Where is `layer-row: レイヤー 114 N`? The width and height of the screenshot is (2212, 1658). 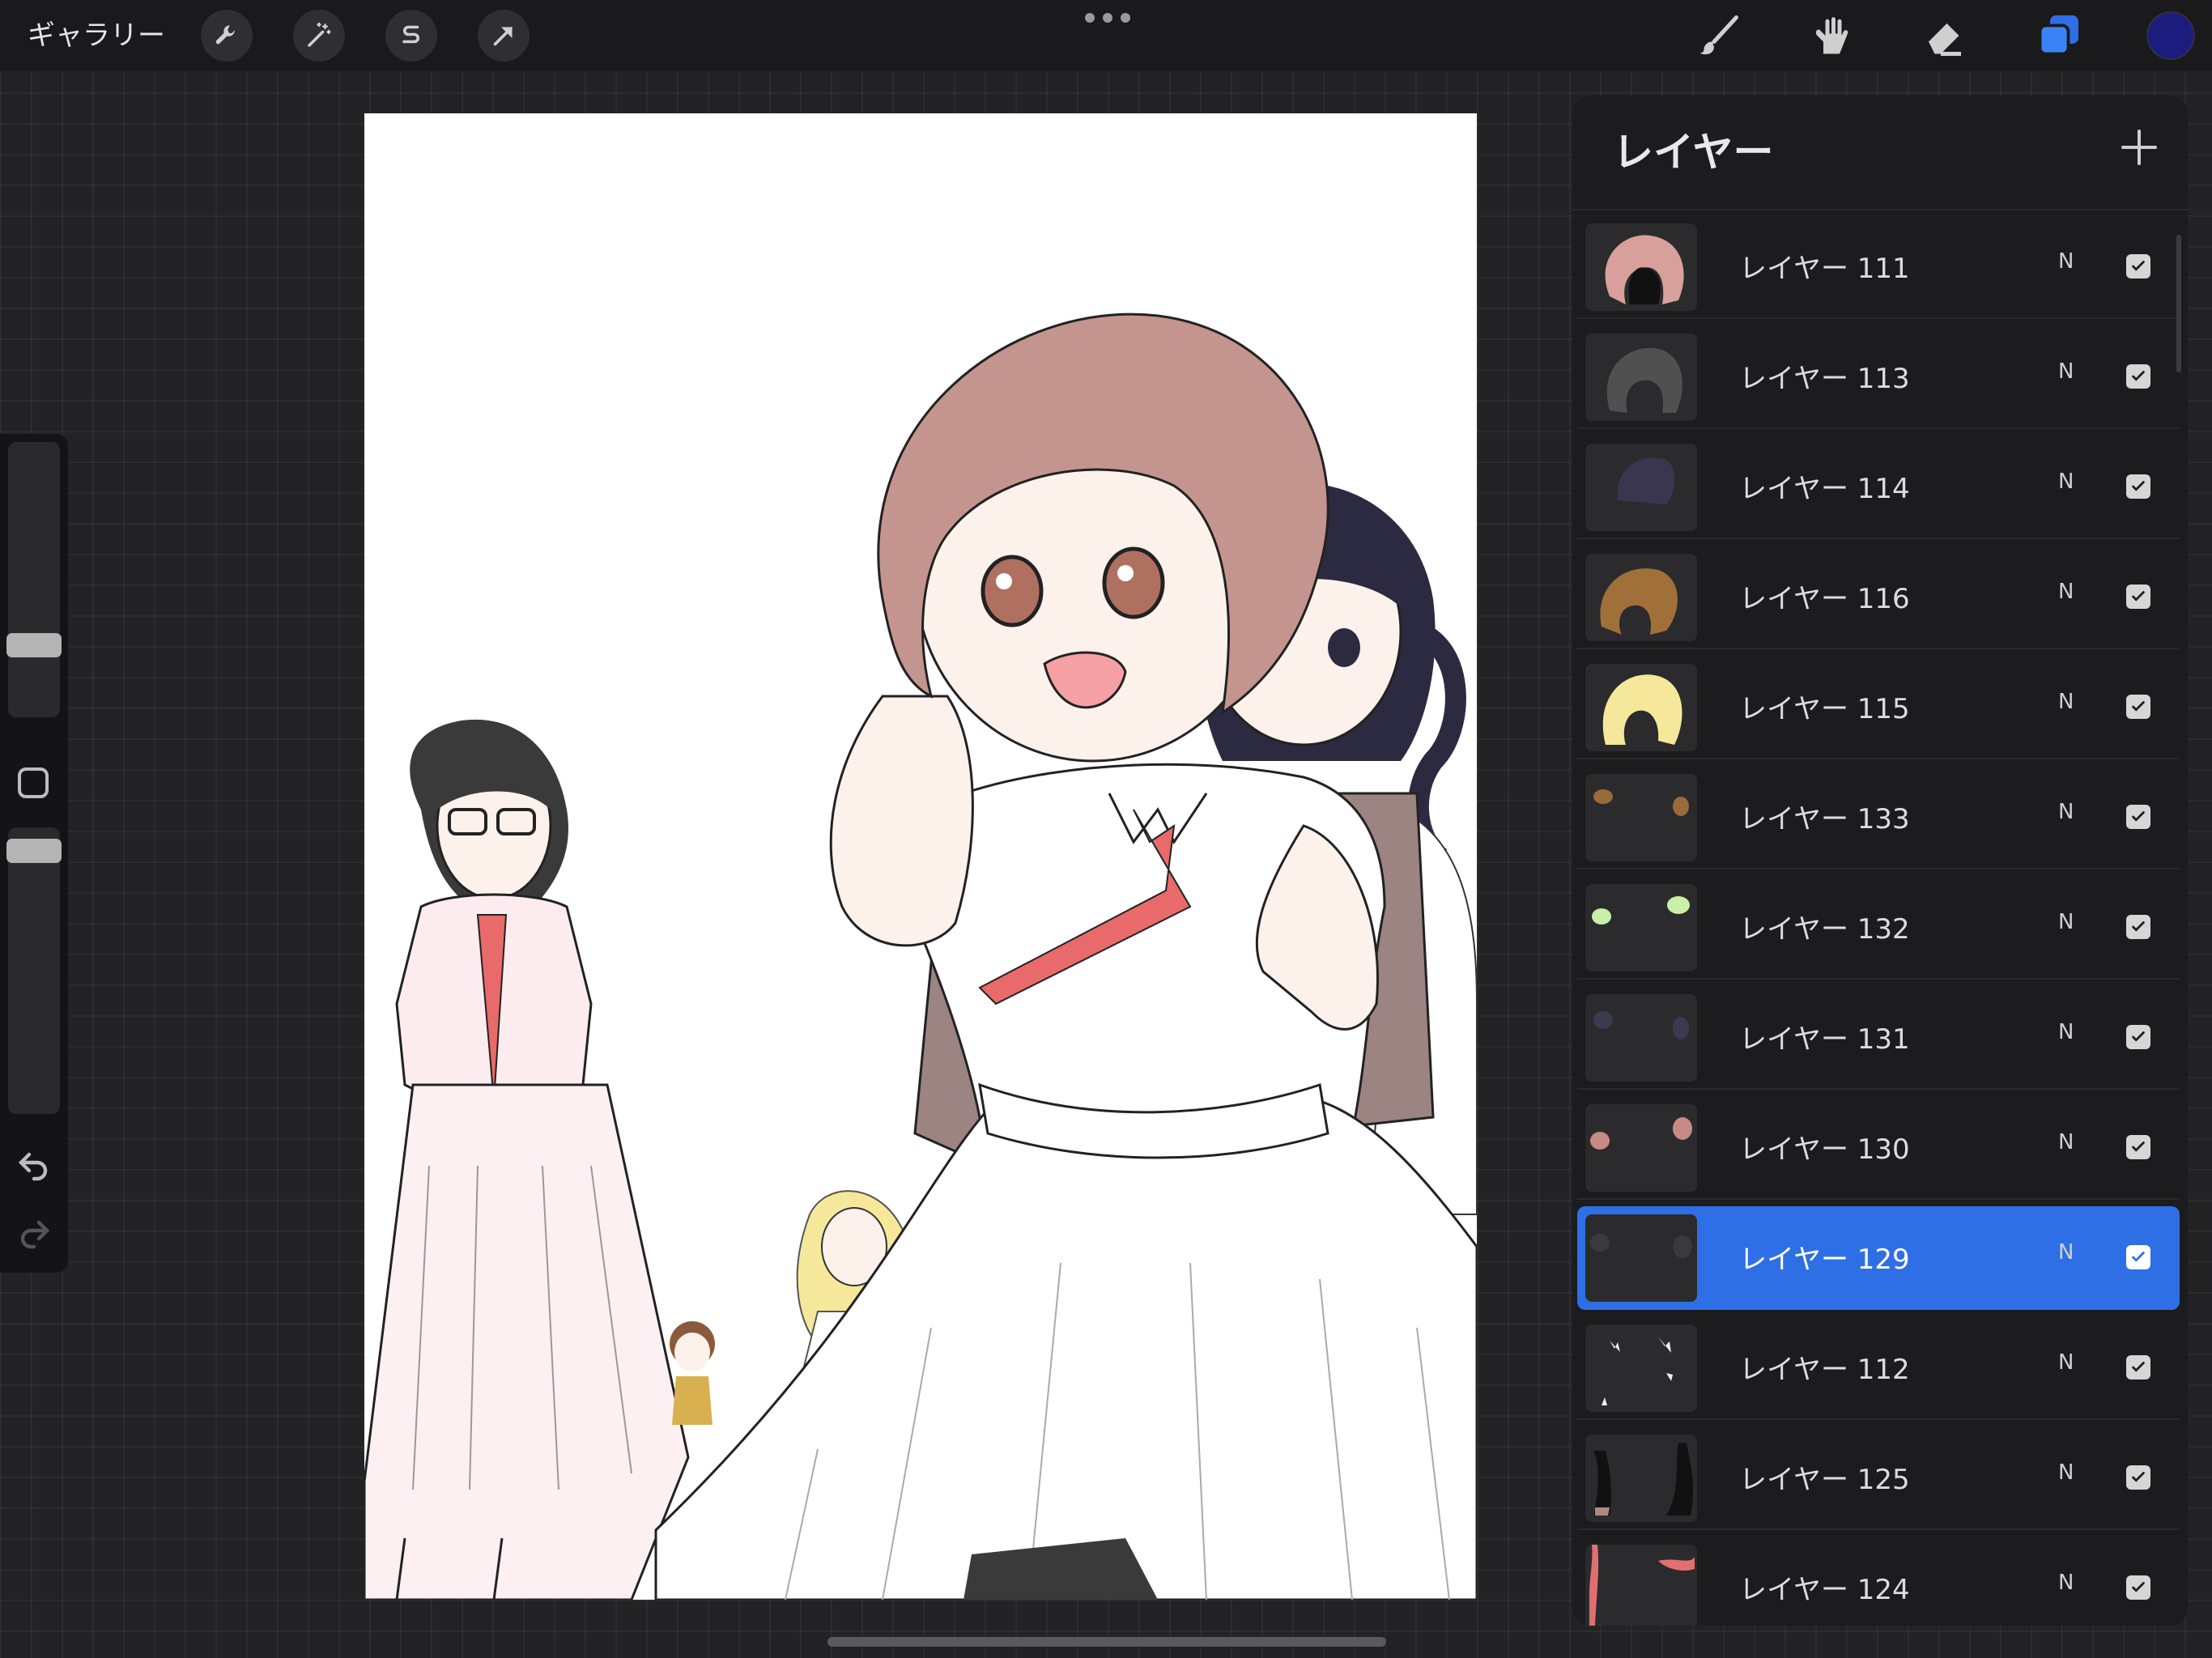 layer-row: レイヤー 114 N is located at coordinates (1879, 487).